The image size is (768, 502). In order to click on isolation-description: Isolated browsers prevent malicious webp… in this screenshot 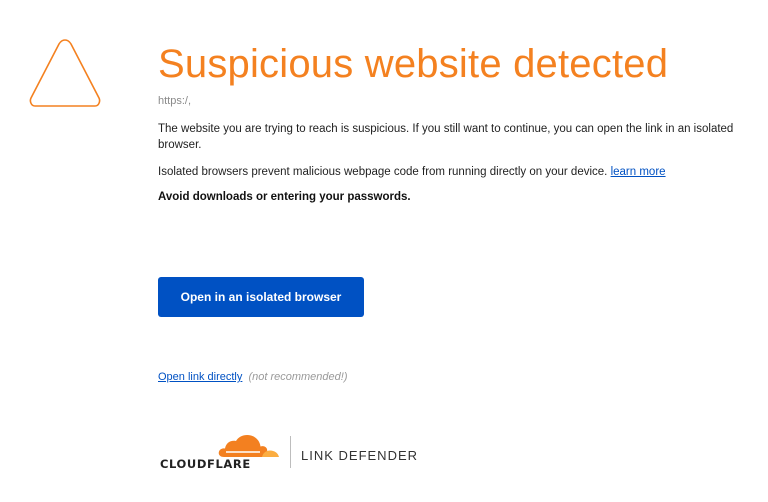, I will do `click(458, 172)`.